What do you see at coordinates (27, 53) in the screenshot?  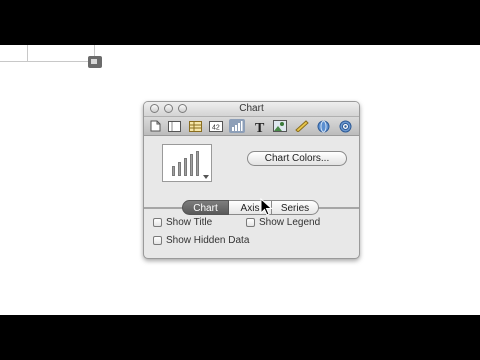 I see `cell-divider` at bounding box center [27, 53].